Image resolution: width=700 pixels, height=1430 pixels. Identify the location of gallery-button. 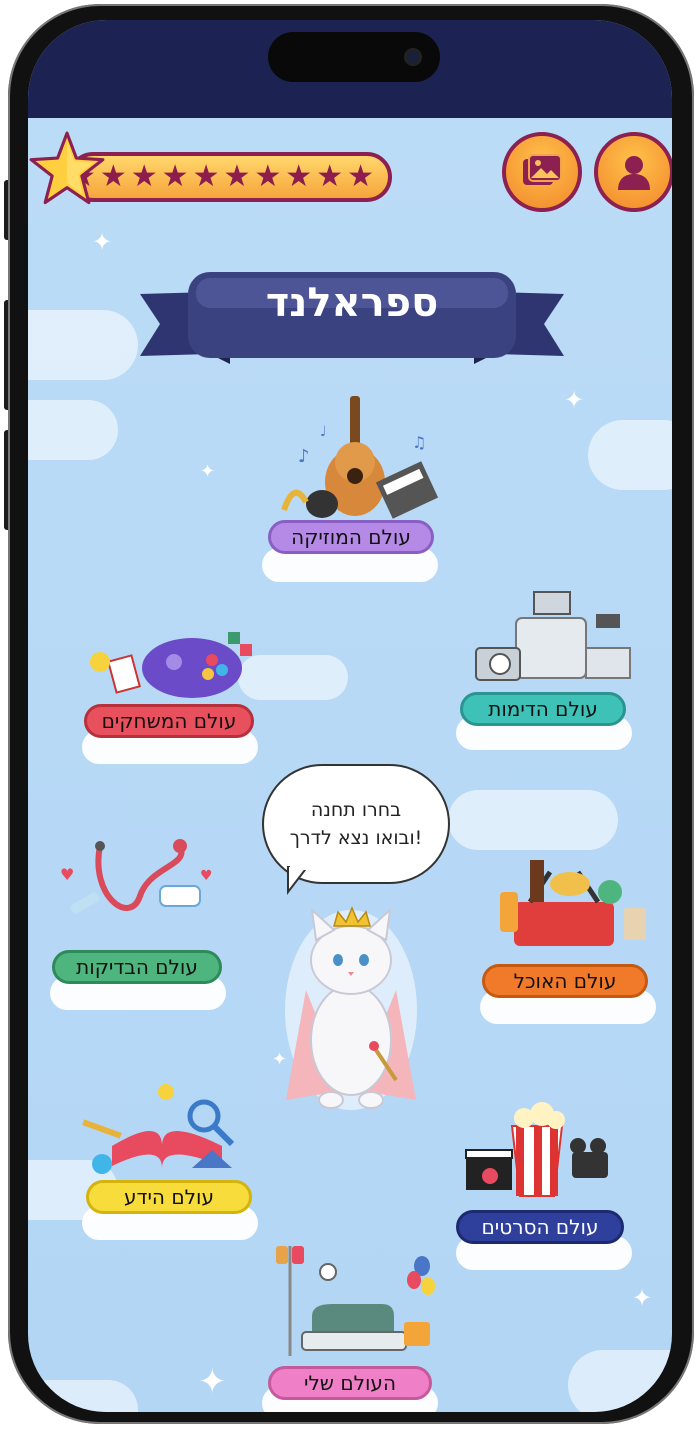
(542, 172).